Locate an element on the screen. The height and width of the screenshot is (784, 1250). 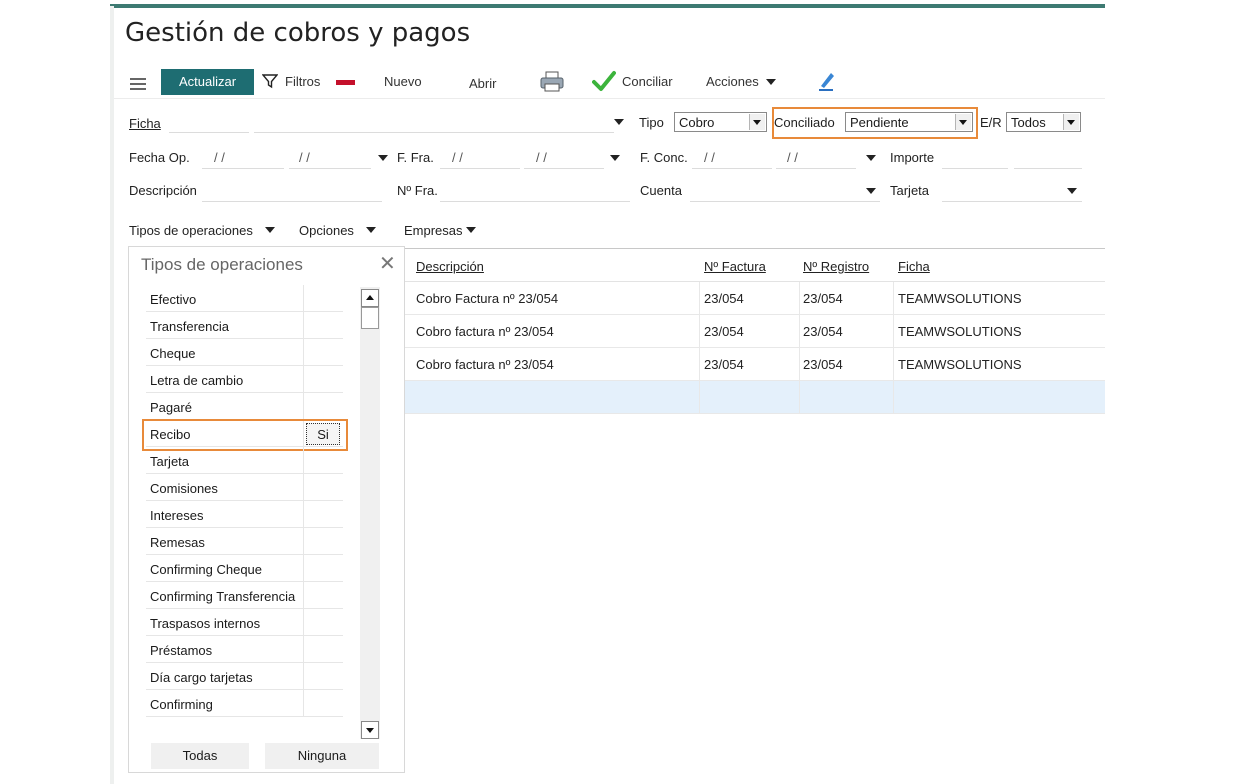
hamburger-icon is located at coordinates (138, 82).